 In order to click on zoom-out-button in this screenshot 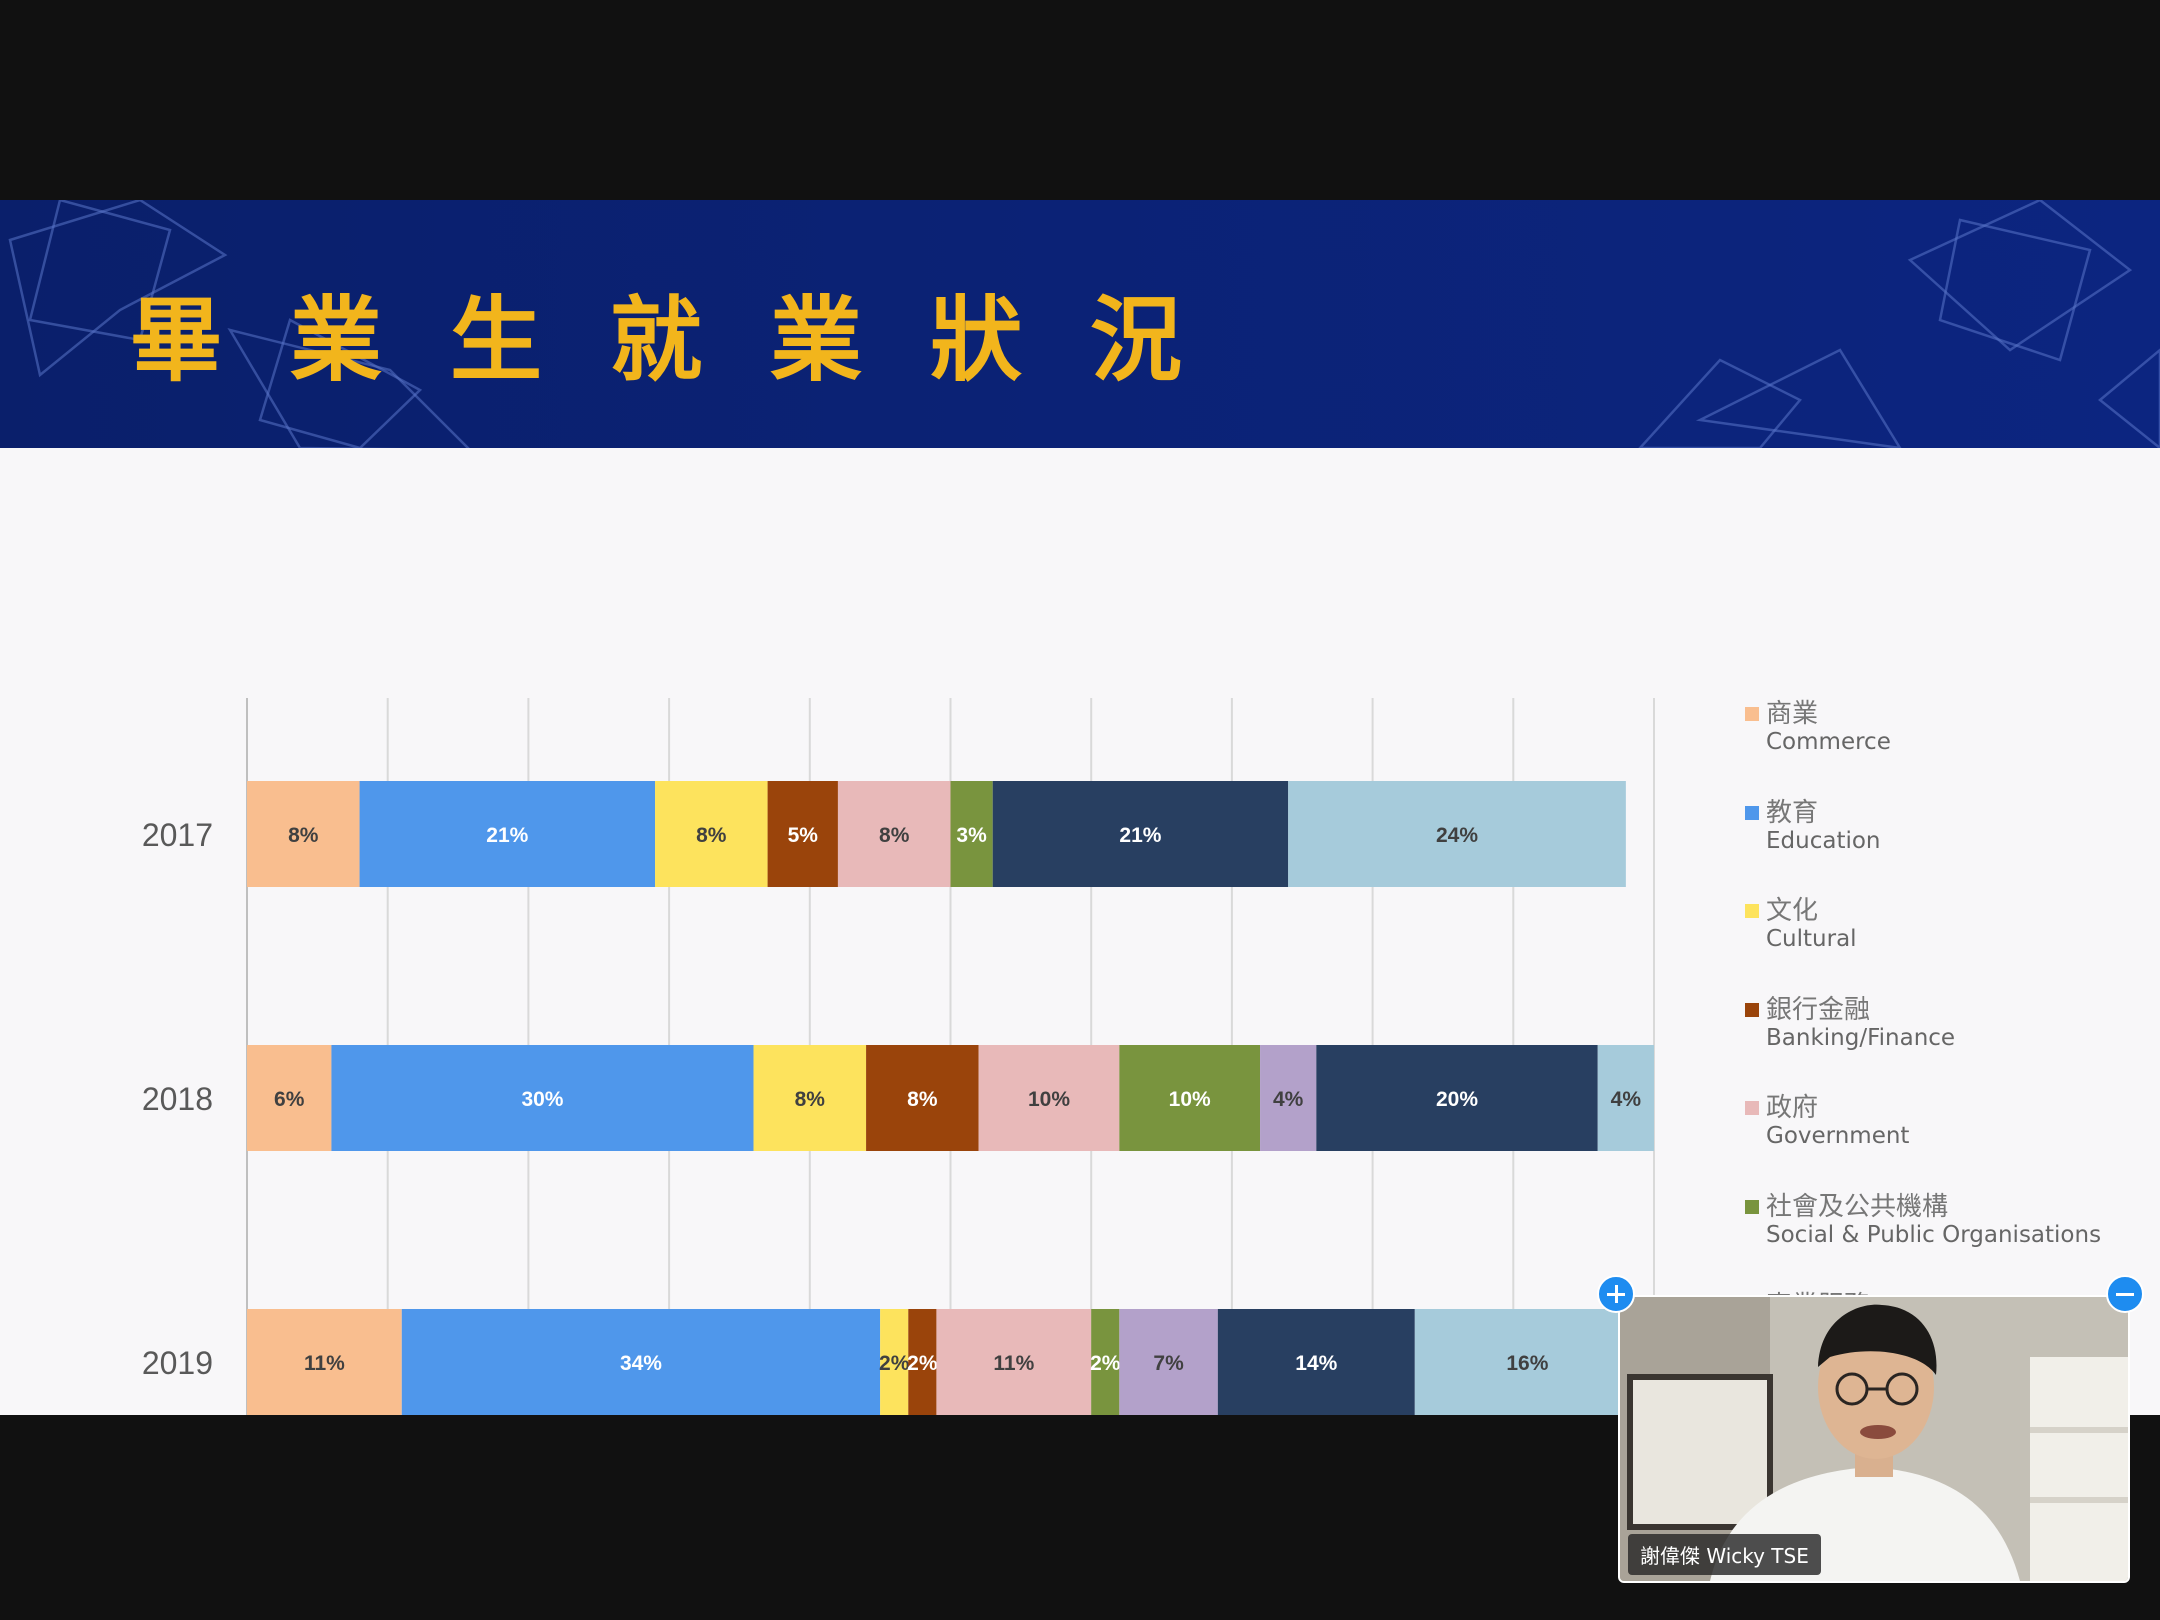, I will do `click(2125, 1294)`.